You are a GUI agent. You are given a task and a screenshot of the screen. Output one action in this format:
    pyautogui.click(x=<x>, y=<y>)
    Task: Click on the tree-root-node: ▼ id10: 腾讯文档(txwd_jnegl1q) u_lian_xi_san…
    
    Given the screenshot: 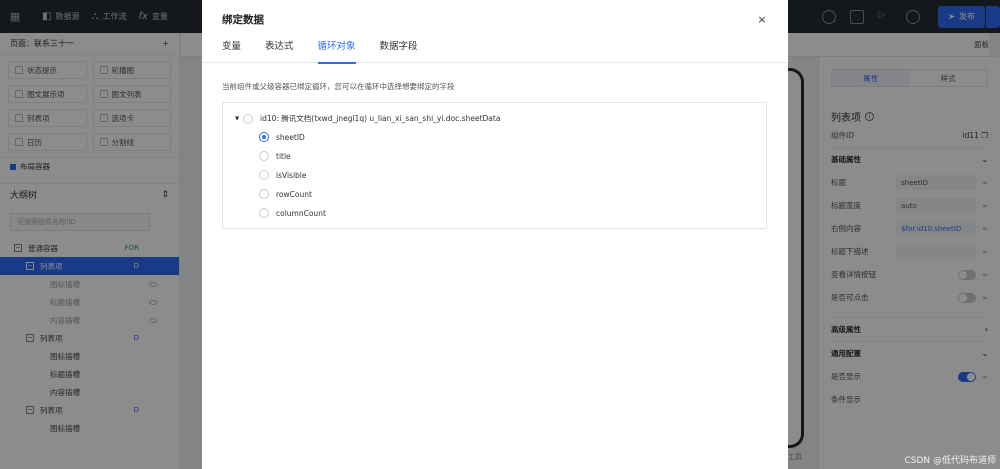 What is the action you would take?
    pyautogui.click(x=367, y=118)
    